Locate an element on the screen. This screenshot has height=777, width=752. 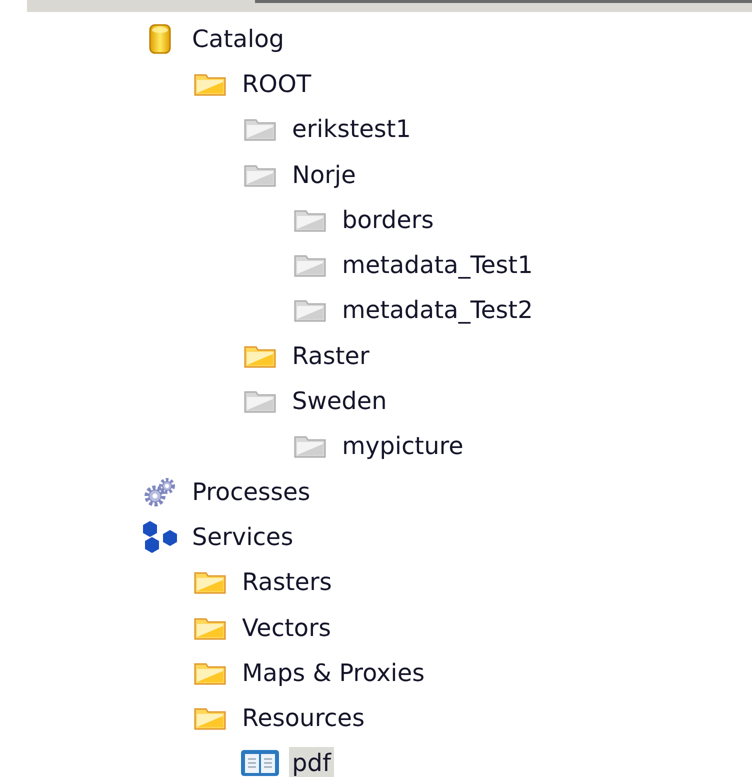
gears-icon is located at coordinates (160, 492).